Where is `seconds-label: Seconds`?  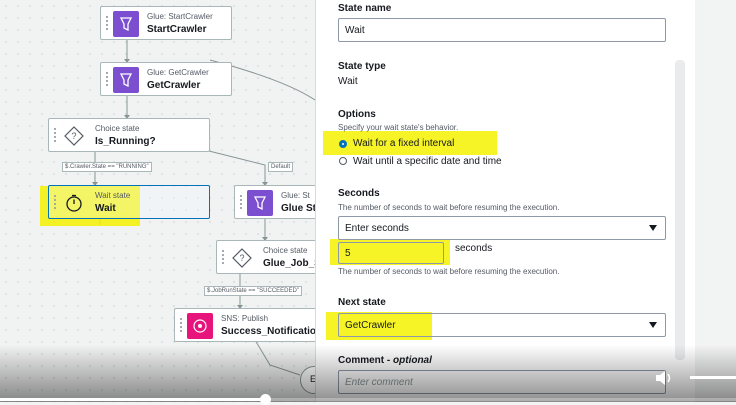 seconds-label: Seconds is located at coordinates (359, 193).